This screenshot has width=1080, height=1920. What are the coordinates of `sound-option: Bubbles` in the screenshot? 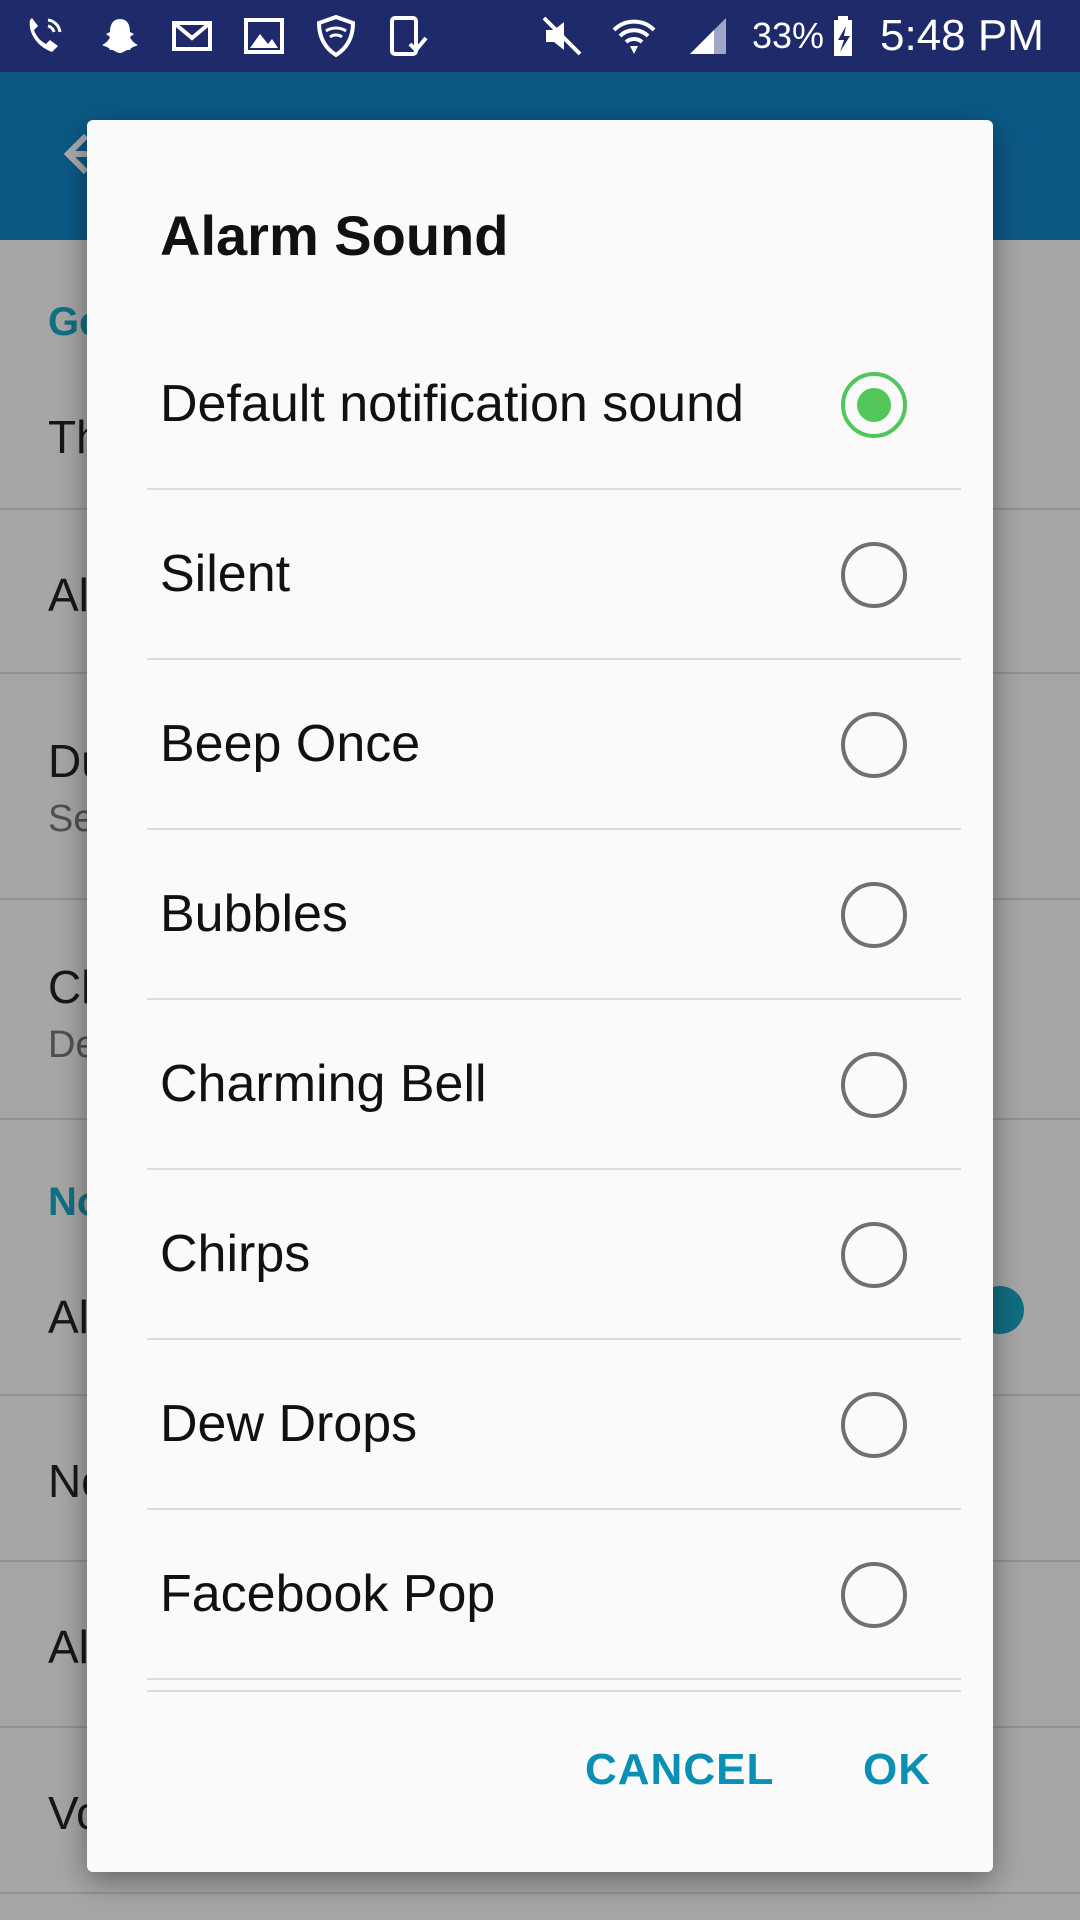 It's located at (554, 915).